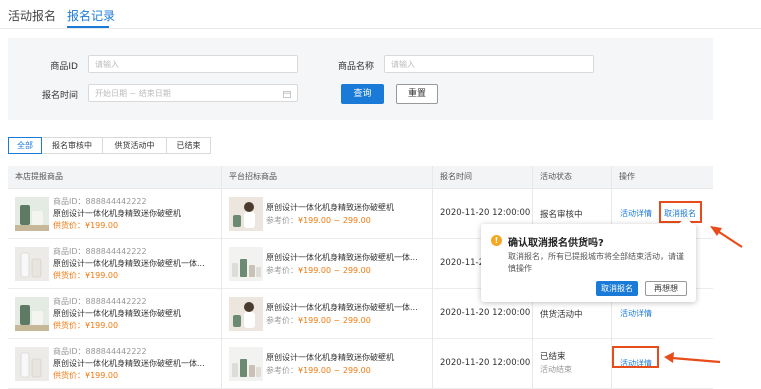 This screenshot has width=761, height=389. What do you see at coordinates (703, 295) in the screenshot?
I see `annotation-arrows` at bounding box center [703, 295].